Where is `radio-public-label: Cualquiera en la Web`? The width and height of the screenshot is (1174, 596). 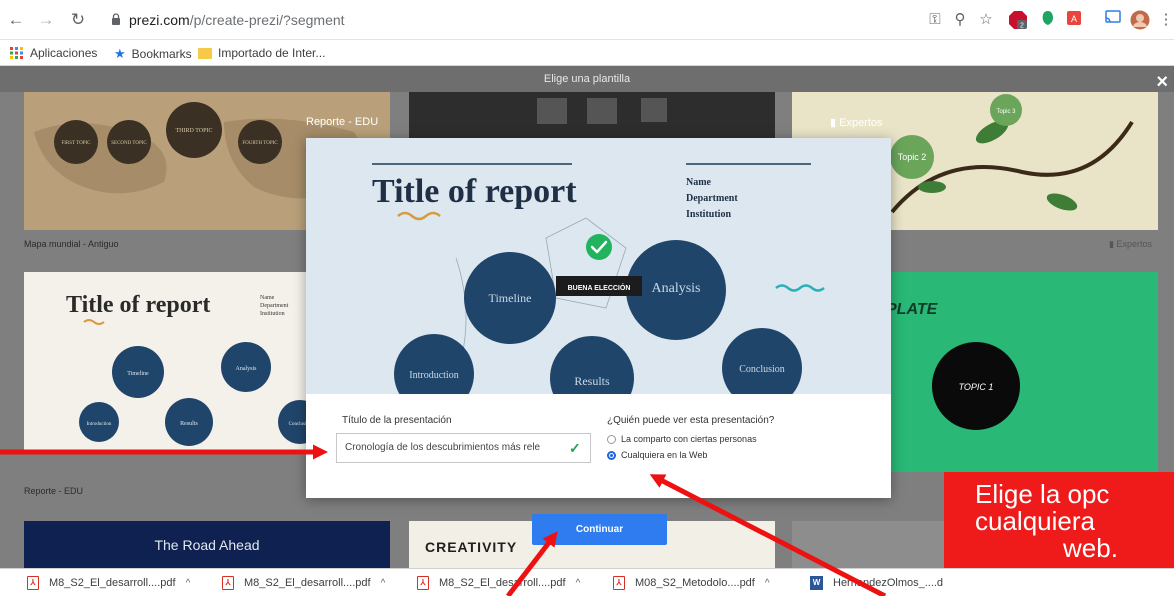
radio-public-label: Cualquiera en la Web is located at coordinates (664, 455).